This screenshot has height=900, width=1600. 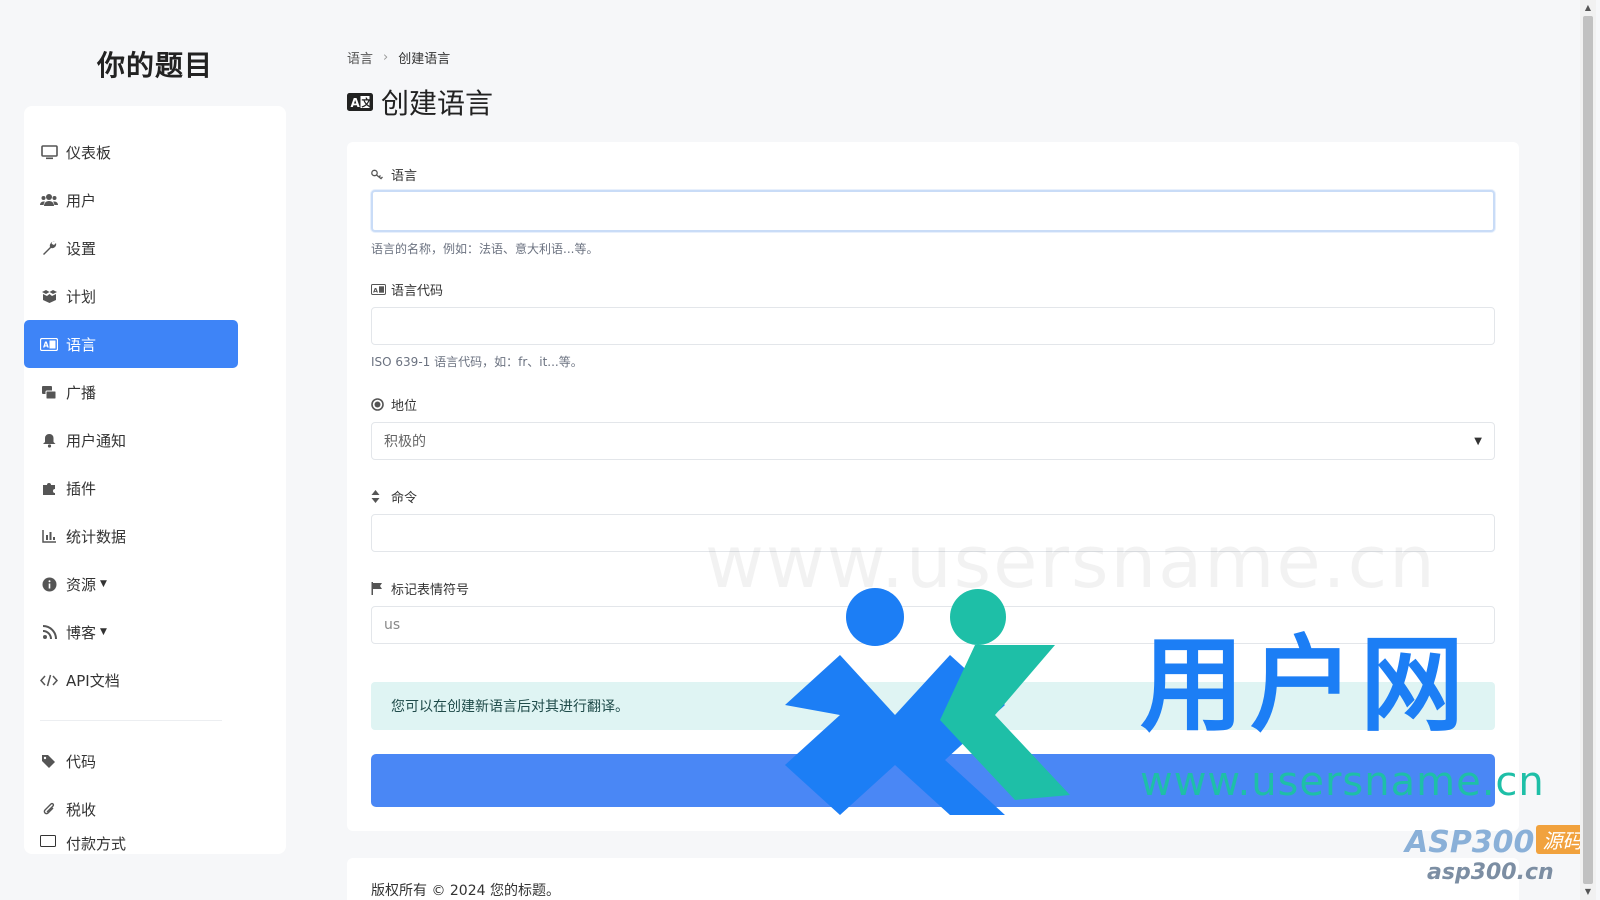 What do you see at coordinates (81, 296) in the screenshot?
I see `sidebar-item-label: 计划` at bounding box center [81, 296].